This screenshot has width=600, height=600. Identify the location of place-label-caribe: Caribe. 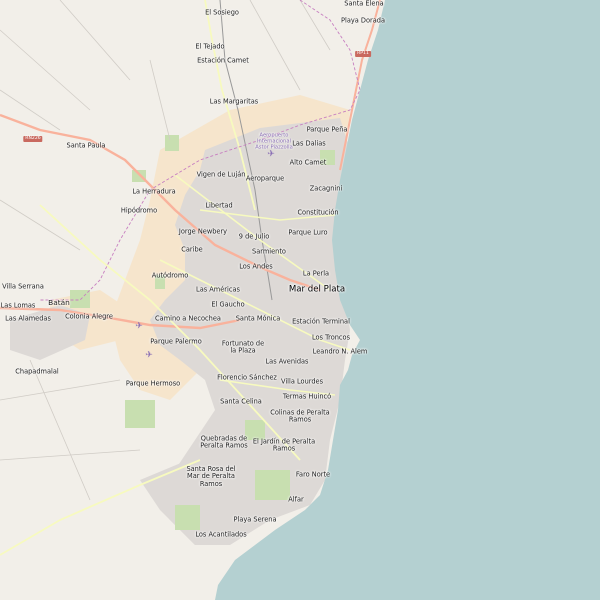
(191, 249).